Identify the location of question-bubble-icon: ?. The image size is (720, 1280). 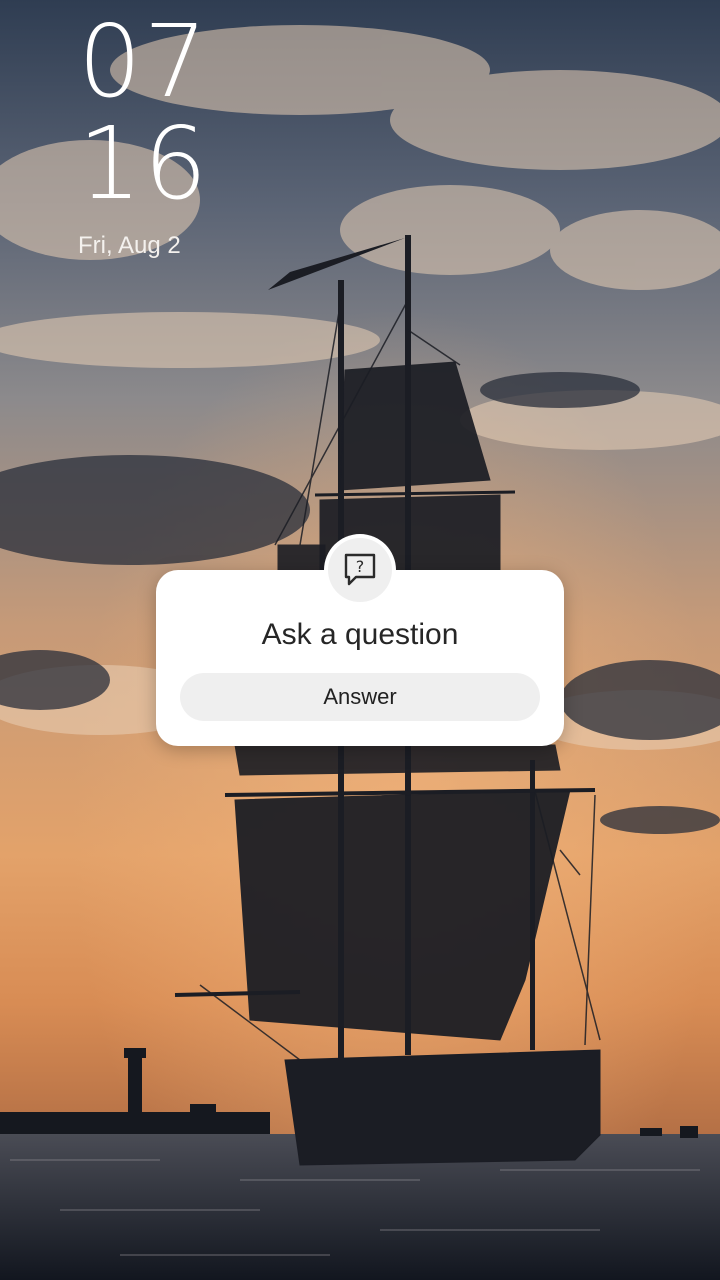
(360, 569).